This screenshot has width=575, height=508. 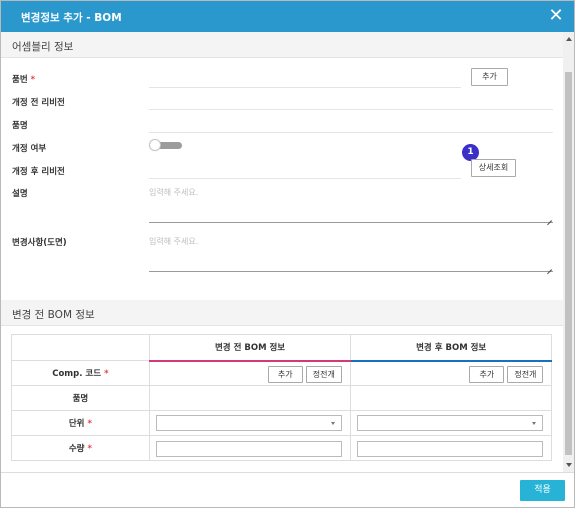 I want to click on part-name-before-cell, so click(x=250, y=398).